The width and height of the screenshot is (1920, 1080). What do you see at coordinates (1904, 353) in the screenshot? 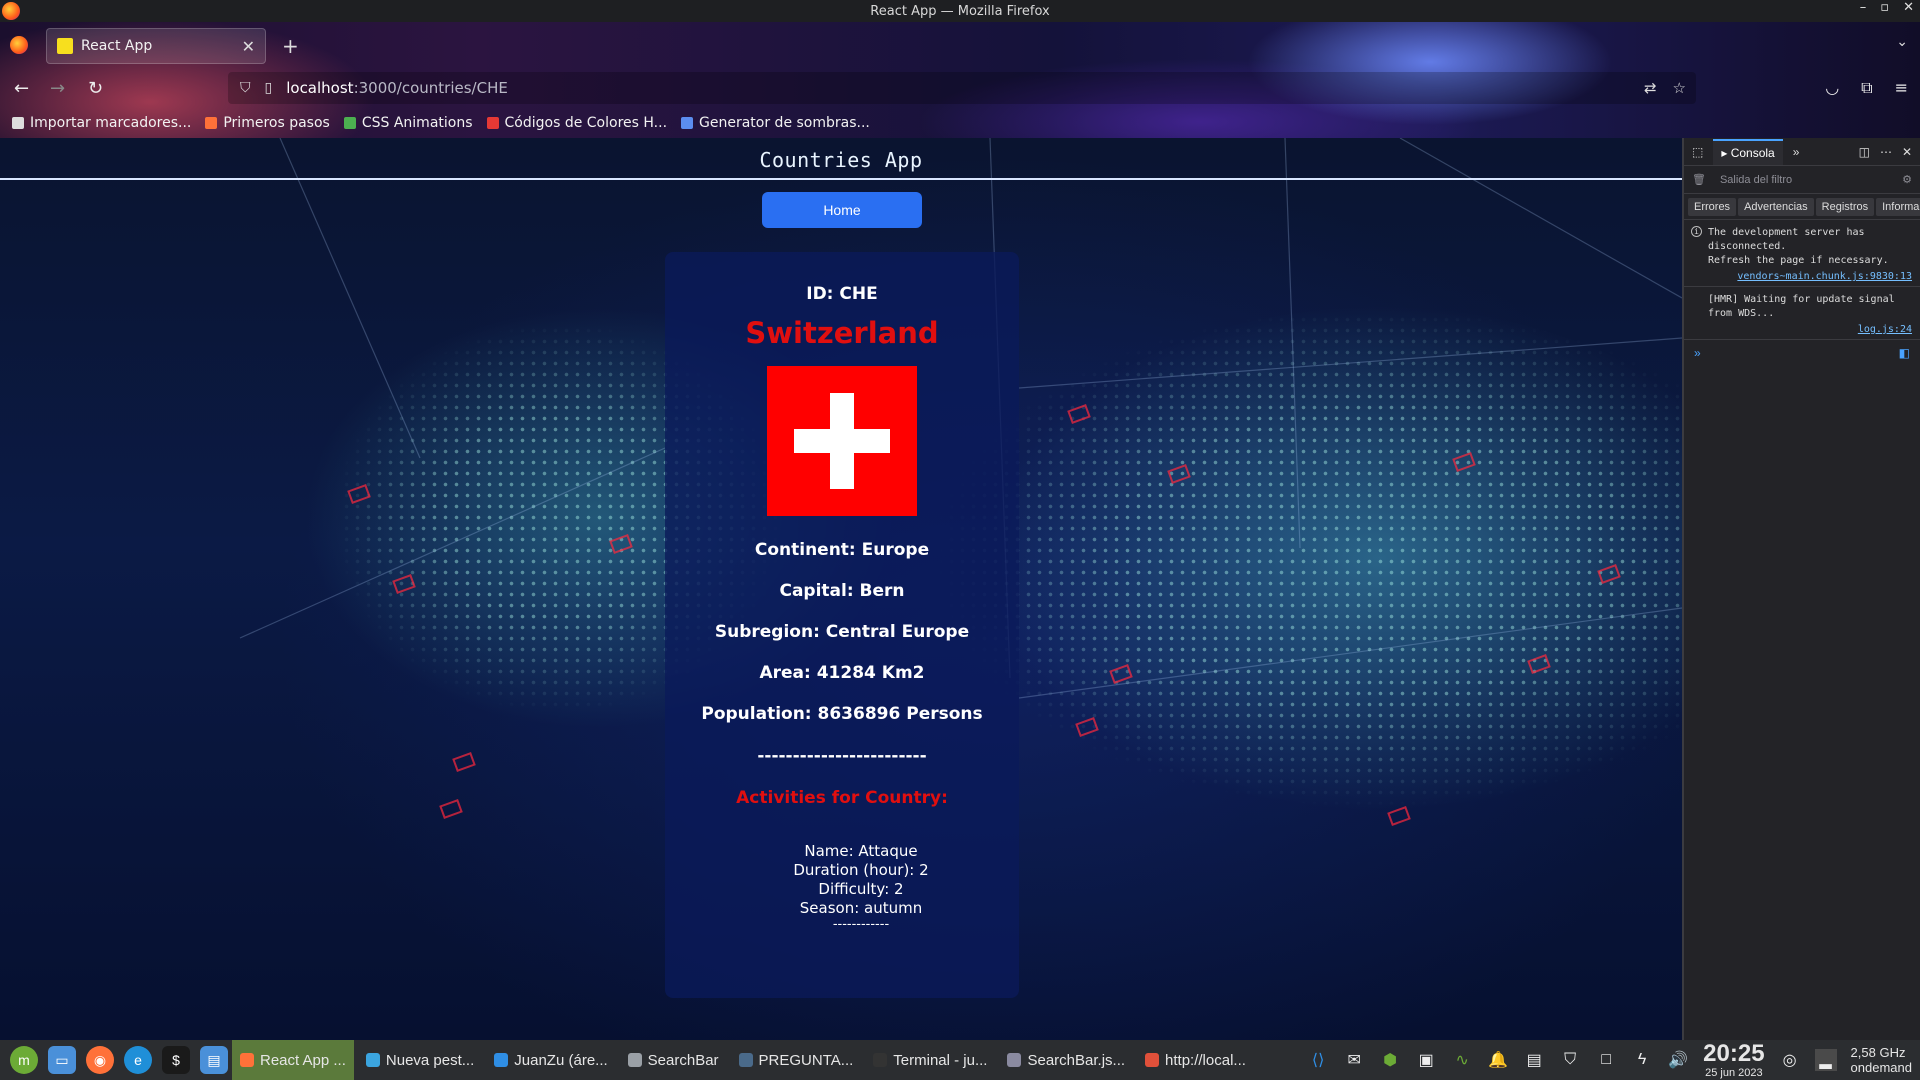
I see `editor-mode-icon: ◧` at bounding box center [1904, 353].